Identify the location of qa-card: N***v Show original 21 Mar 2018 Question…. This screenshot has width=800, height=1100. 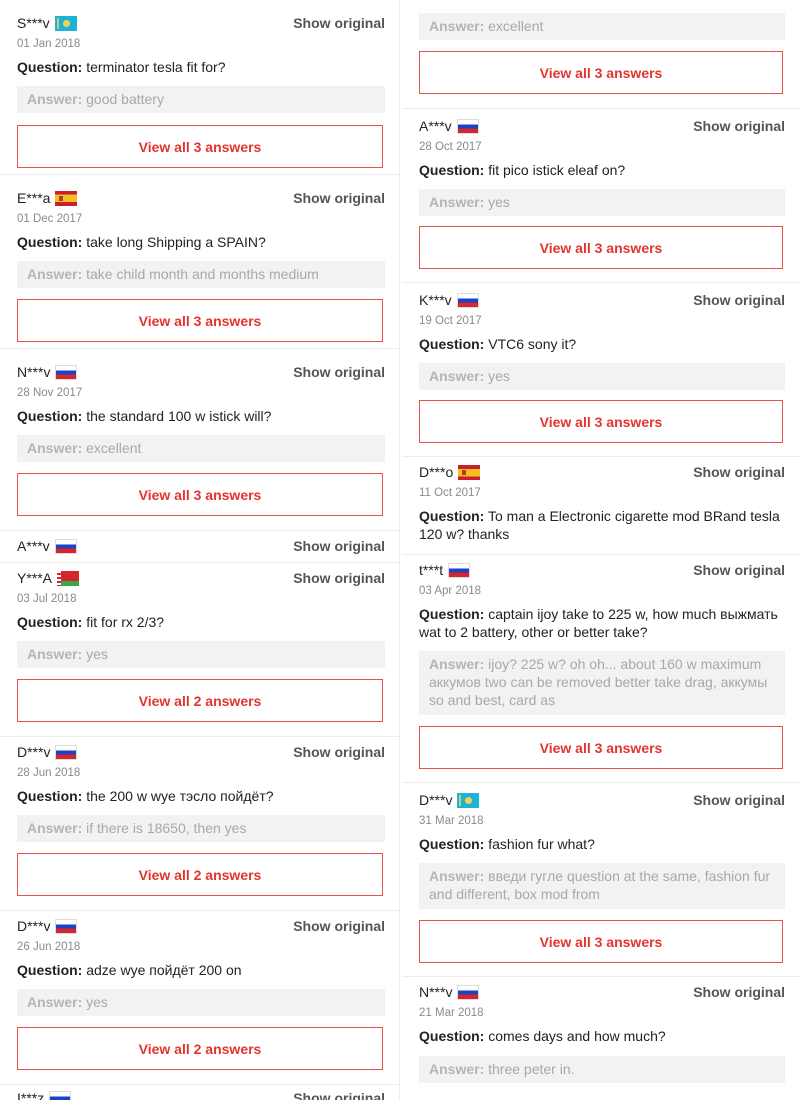
(601, 1038).